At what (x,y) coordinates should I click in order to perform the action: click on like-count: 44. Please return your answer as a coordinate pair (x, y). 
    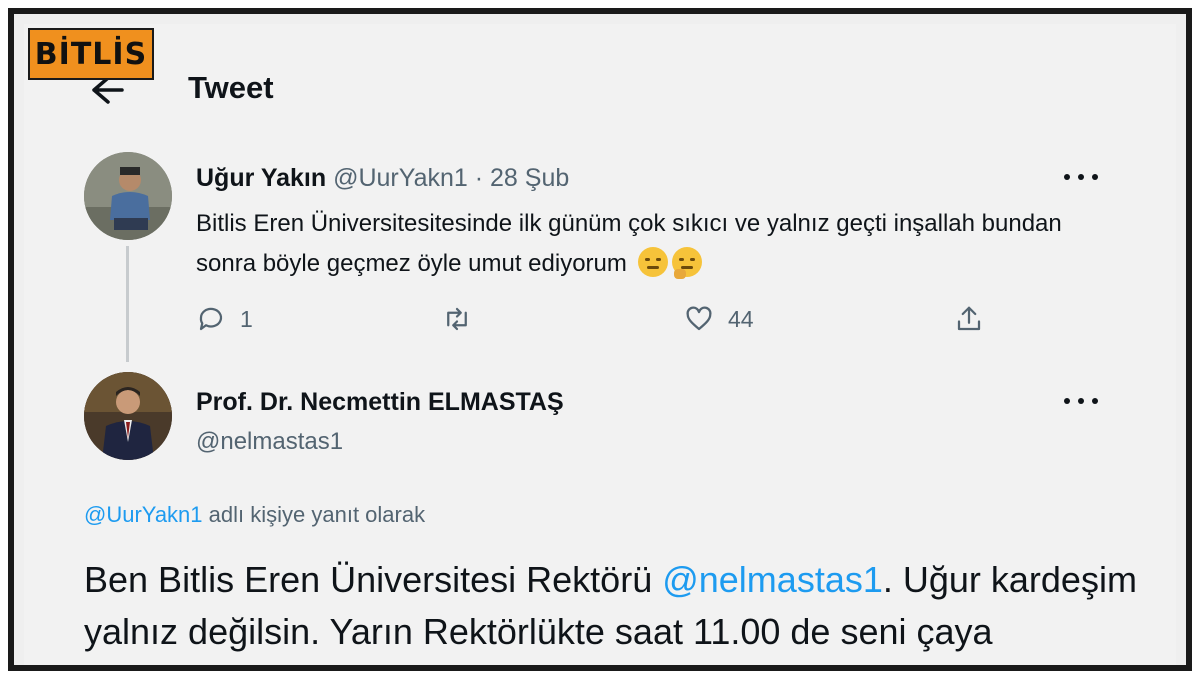
    Looking at the image, I should click on (741, 318).